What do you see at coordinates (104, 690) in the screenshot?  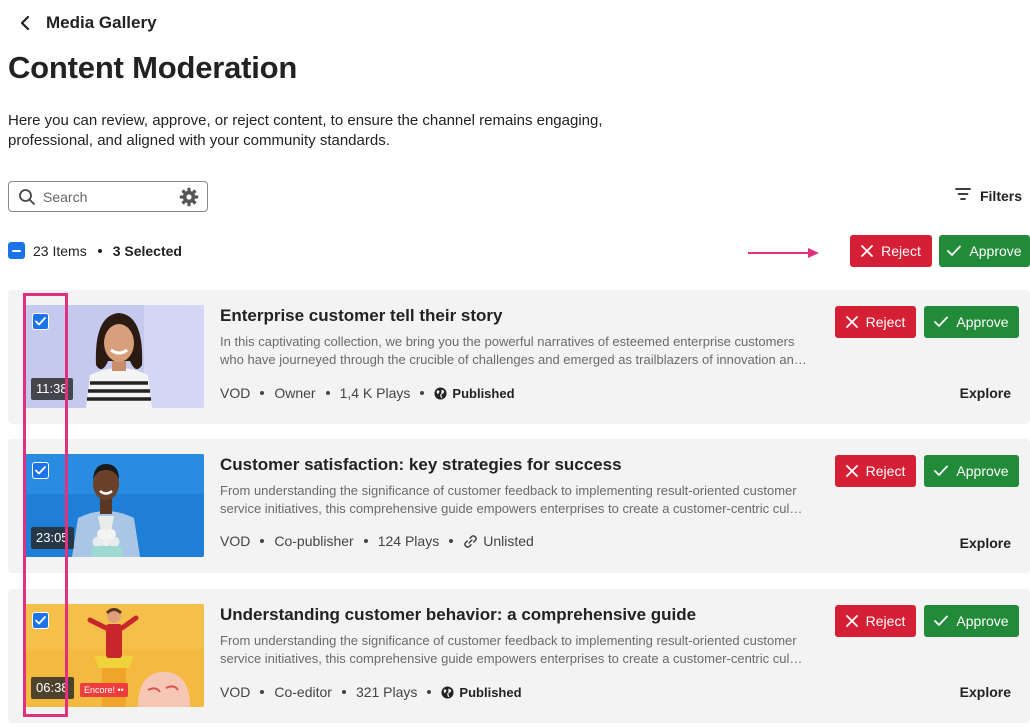 I see `thumbnail-caption: Encore! ••` at bounding box center [104, 690].